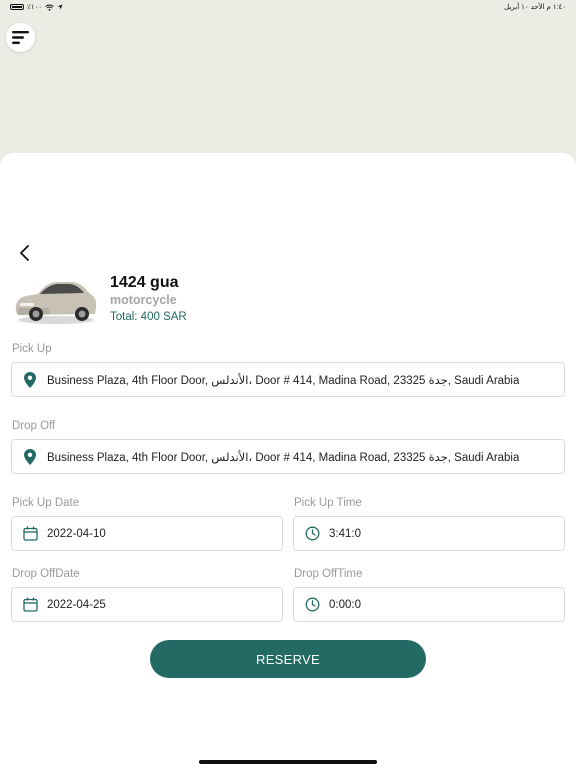 The image size is (576, 768). What do you see at coordinates (147, 533) in the screenshot?
I see `pickup-date-field: 2022-04-10` at bounding box center [147, 533].